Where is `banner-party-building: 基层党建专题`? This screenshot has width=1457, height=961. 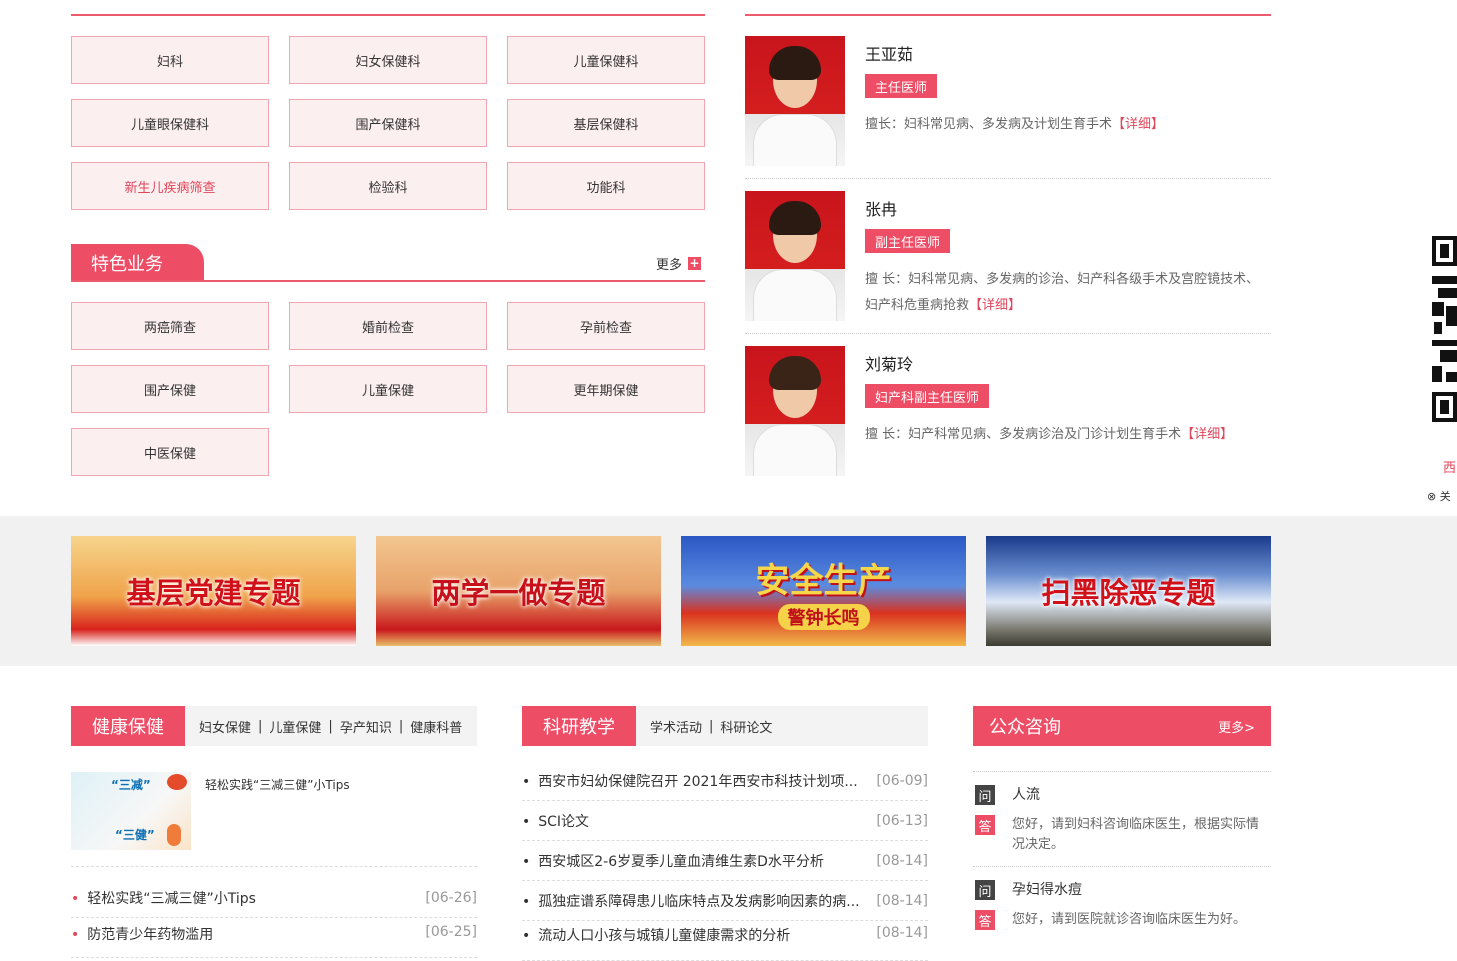 banner-party-building: 基层党建专题 is located at coordinates (213, 591).